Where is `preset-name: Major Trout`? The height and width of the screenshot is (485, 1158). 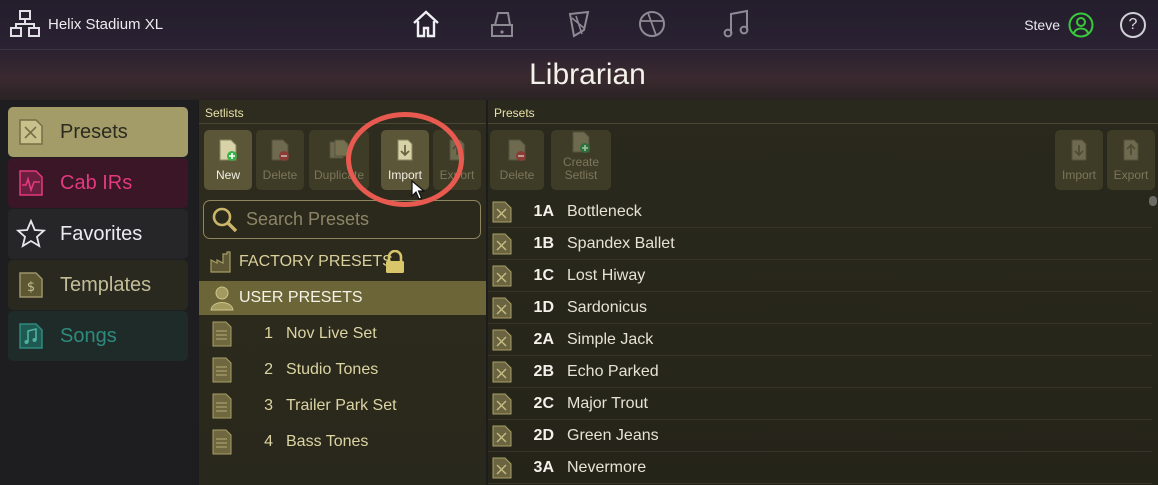
preset-name: Major Trout is located at coordinates (607, 403).